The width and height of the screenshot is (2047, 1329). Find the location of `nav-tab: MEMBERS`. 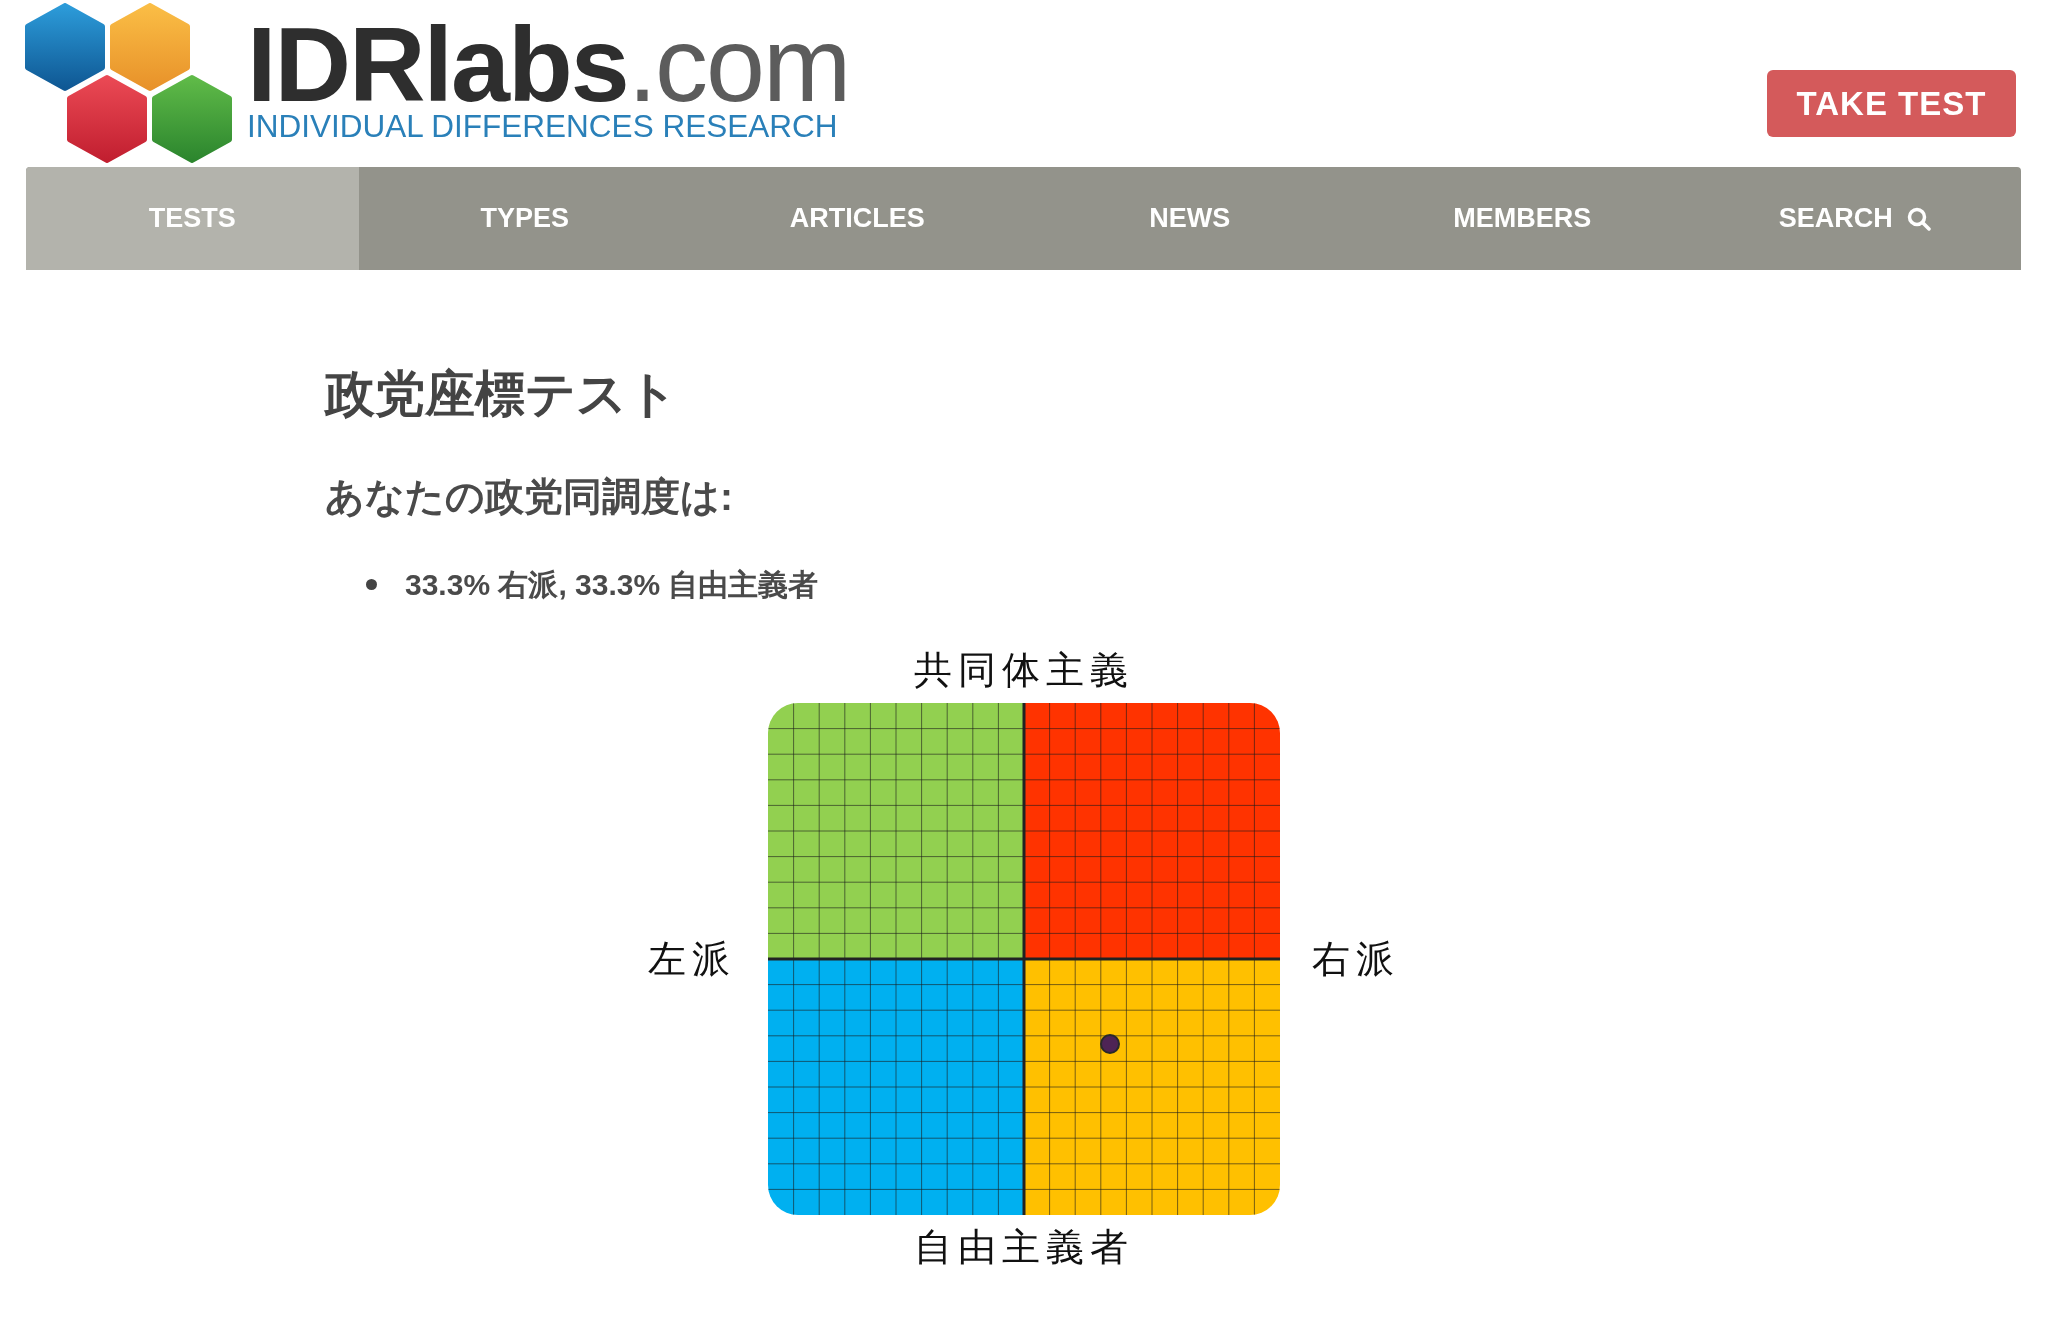

nav-tab: MEMBERS is located at coordinates (1522, 218).